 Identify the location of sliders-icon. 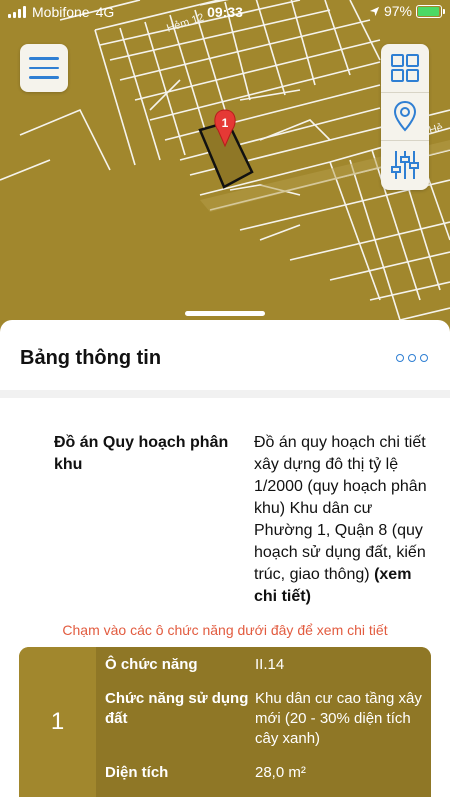
(405, 165).